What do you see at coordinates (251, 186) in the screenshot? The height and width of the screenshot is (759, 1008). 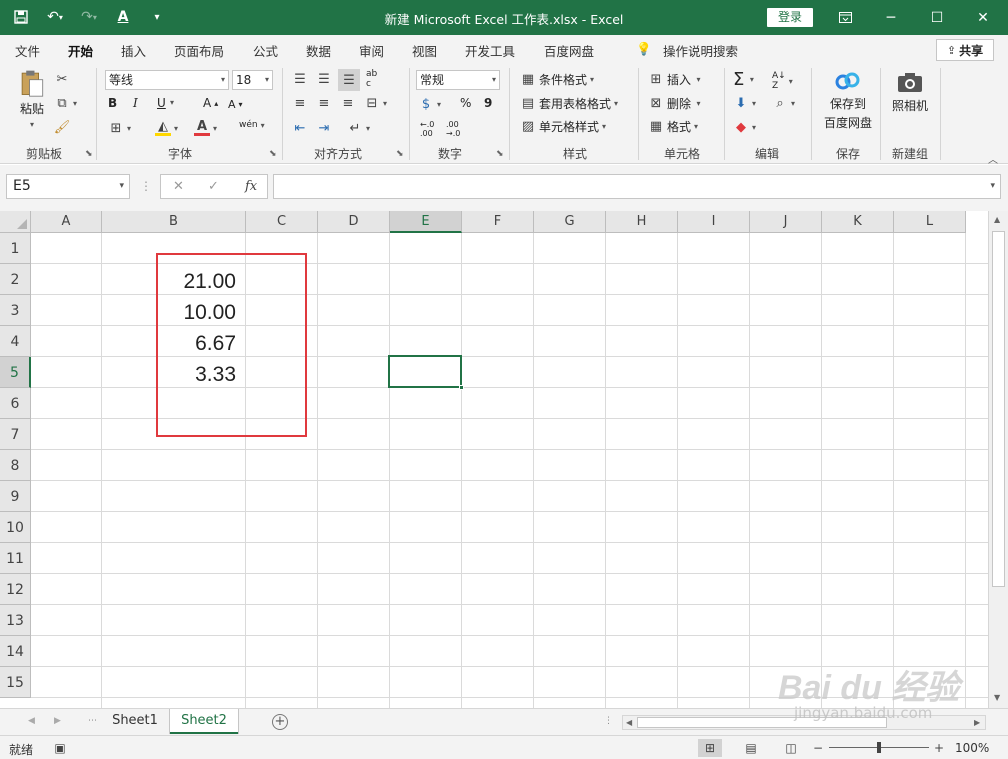 I see `insert-function-button: fx` at bounding box center [251, 186].